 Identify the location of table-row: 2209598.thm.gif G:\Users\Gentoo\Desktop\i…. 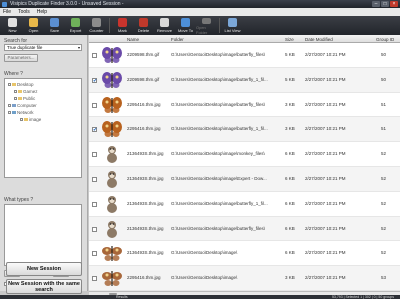
(244, 55).